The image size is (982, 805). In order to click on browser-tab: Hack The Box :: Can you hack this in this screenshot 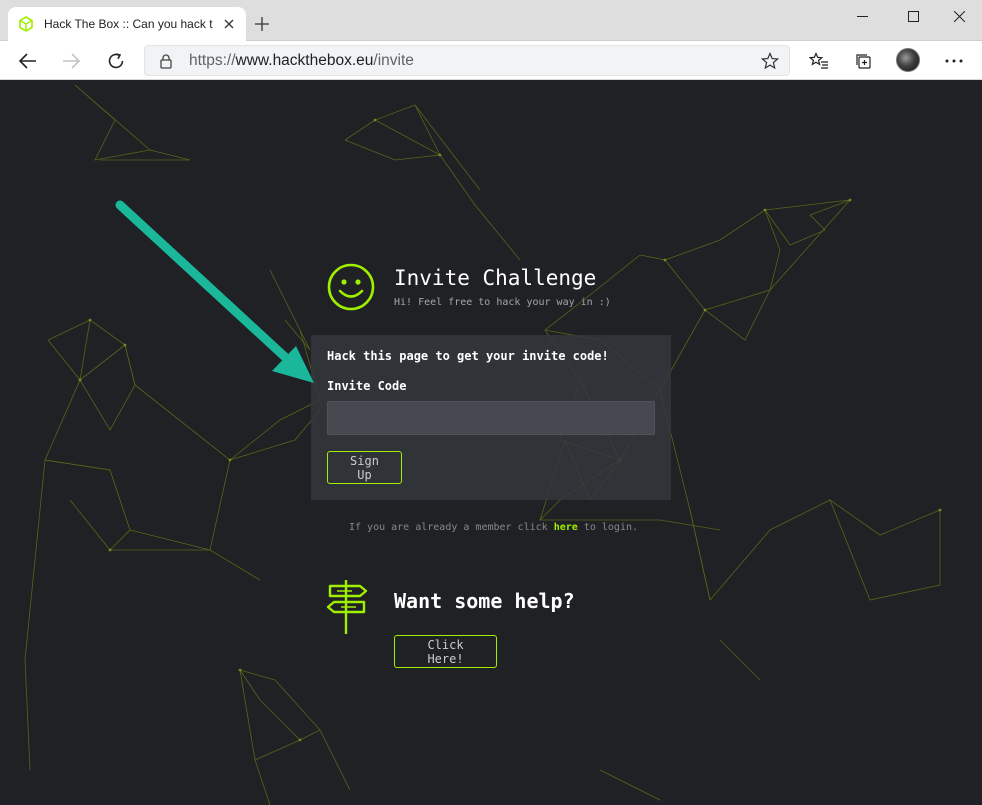, I will do `click(127, 24)`.